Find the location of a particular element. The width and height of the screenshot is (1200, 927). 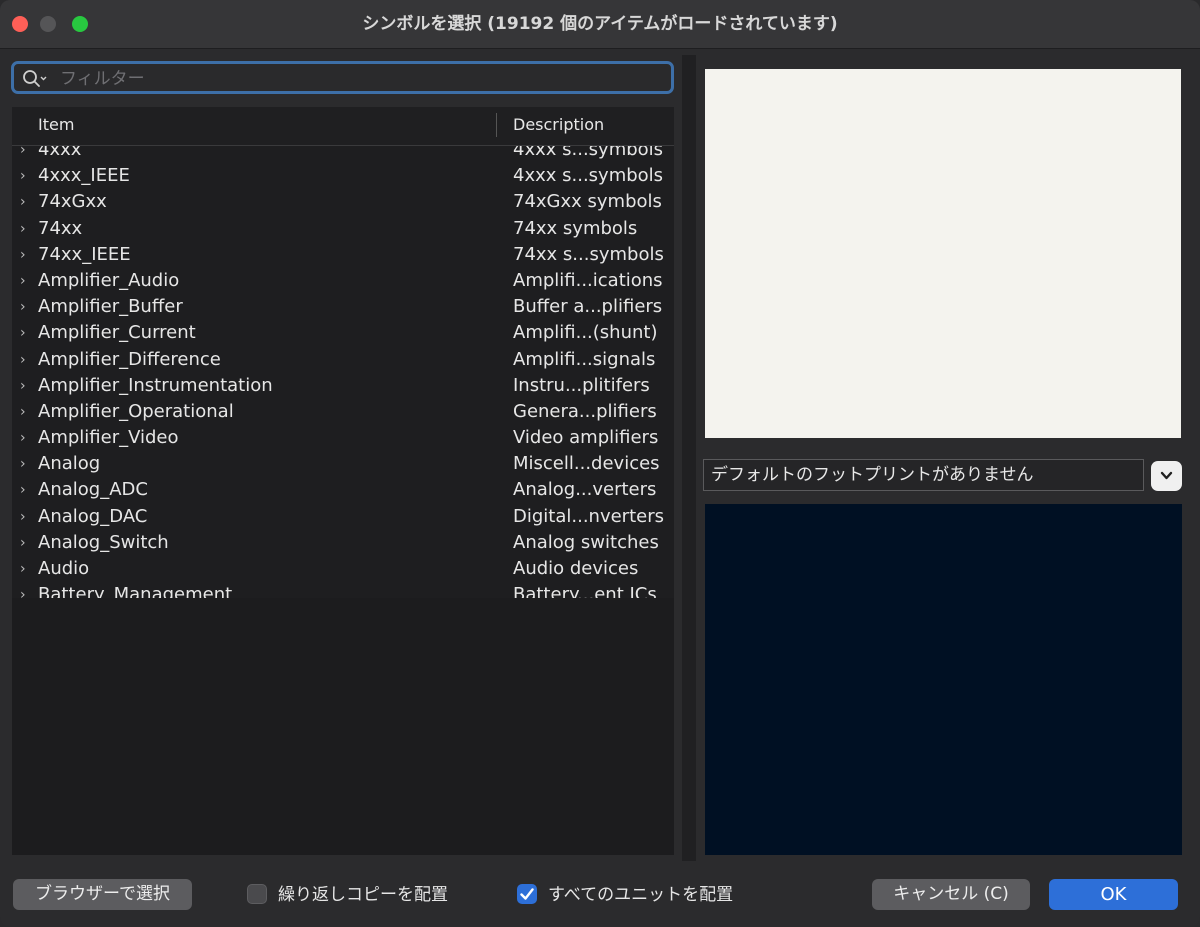

library-name: Amplifier_Current is located at coordinates (117, 333).